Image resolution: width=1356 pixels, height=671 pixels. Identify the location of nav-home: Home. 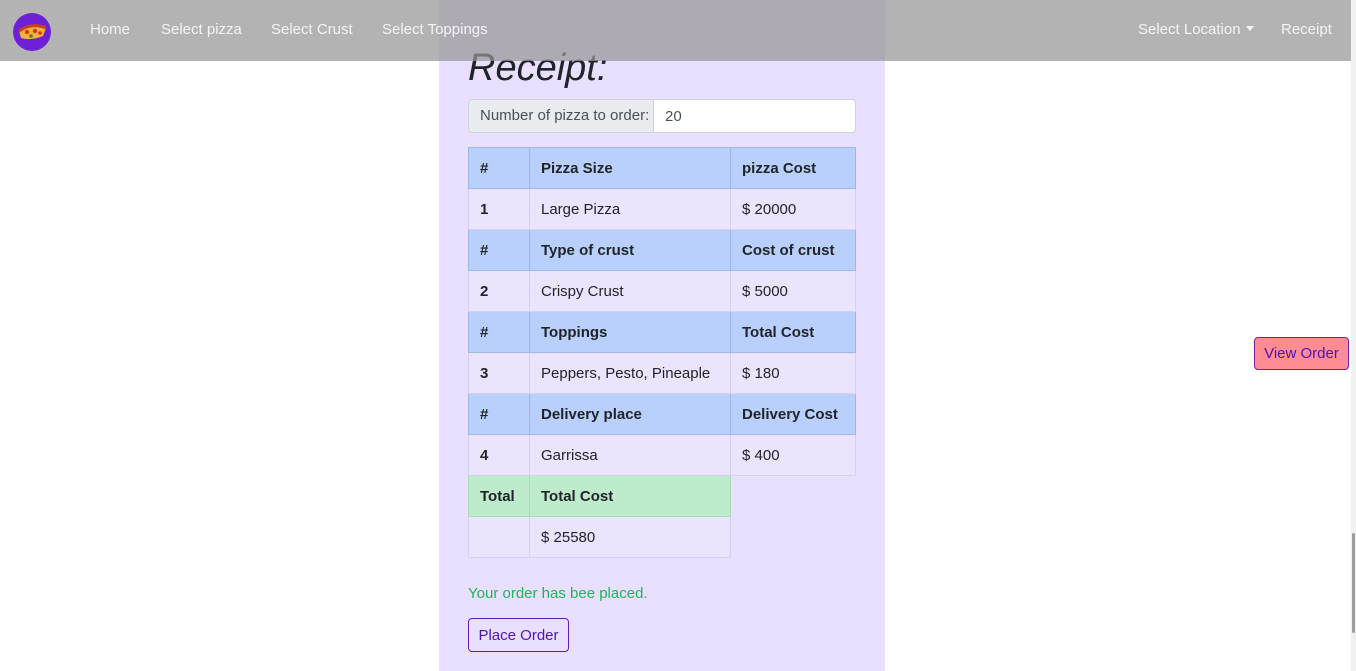
(110, 29).